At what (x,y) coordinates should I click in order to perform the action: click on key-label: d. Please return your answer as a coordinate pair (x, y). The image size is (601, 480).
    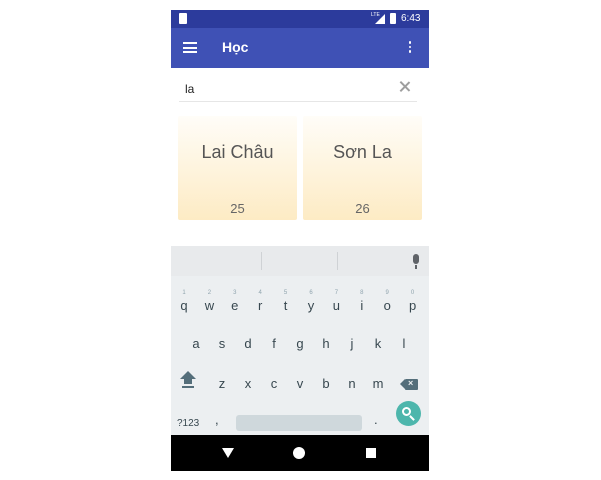
    Looking at the image, I should click on (248, 343).